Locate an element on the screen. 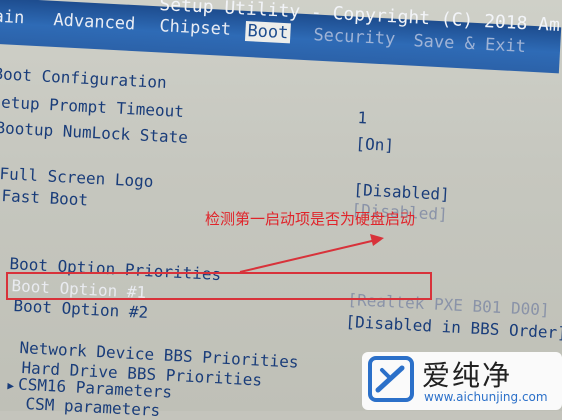  annotation-text: 检测第一启动项是否为硬盘启动 is located at coordinates (310, 219).